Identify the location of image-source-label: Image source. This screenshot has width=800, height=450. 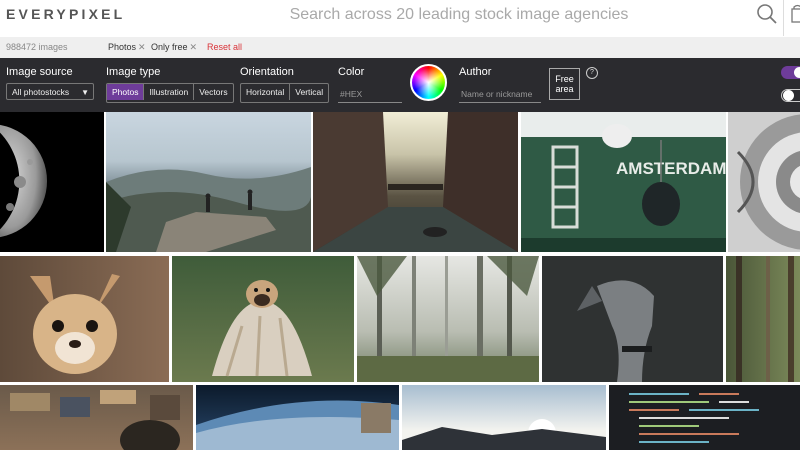
(39, 72).